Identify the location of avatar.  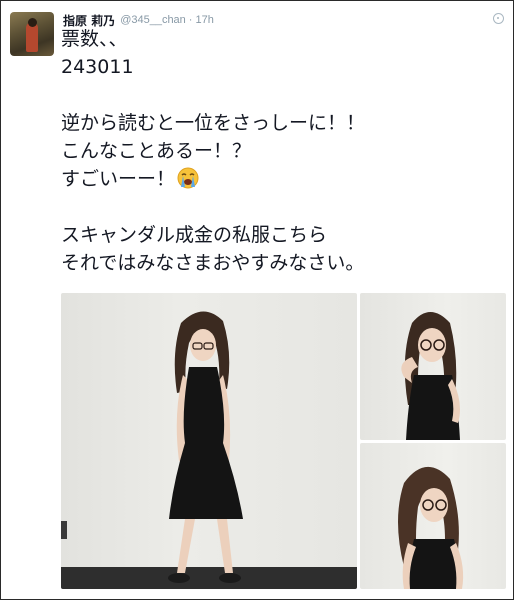
(32, 34).